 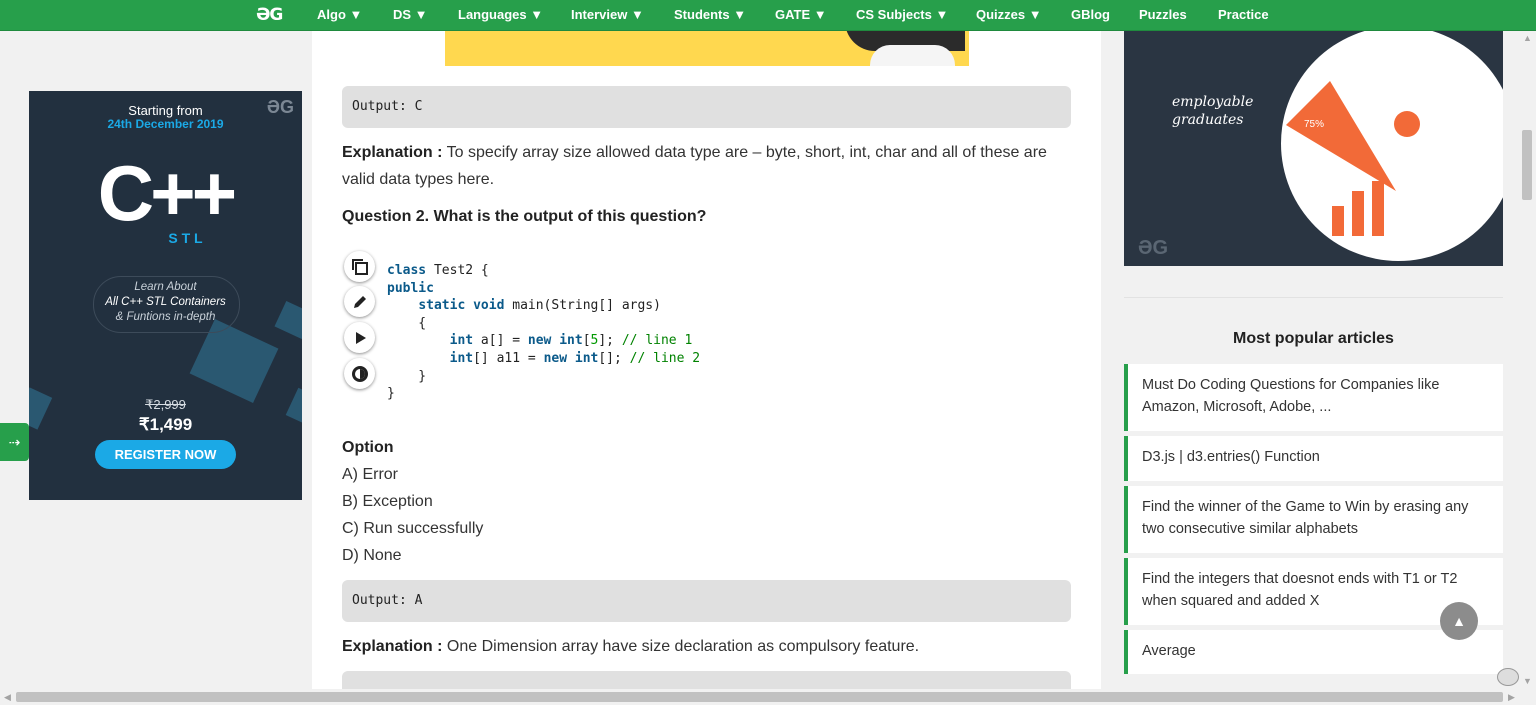 What do you see at coordinates (1313, 297) in the screenshot?
I see `sidebar-divider` at bounding box center [1313, 297].